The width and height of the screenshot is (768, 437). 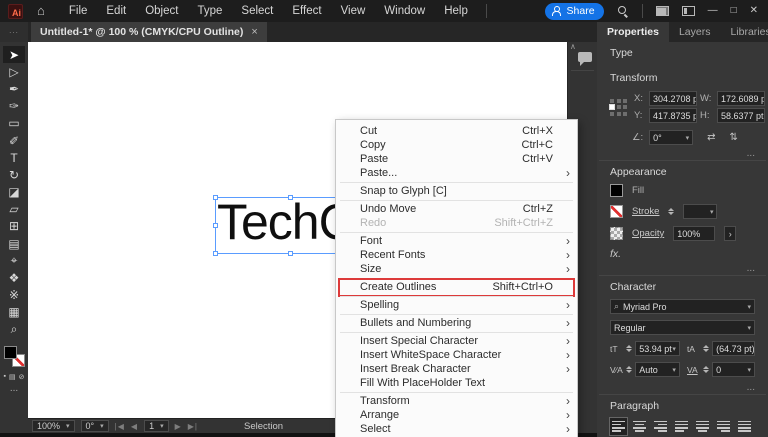 What do you see at coordinates (702, 426) in the screenshot?
I see `justify-last-center` at bounding box center [702, 426].